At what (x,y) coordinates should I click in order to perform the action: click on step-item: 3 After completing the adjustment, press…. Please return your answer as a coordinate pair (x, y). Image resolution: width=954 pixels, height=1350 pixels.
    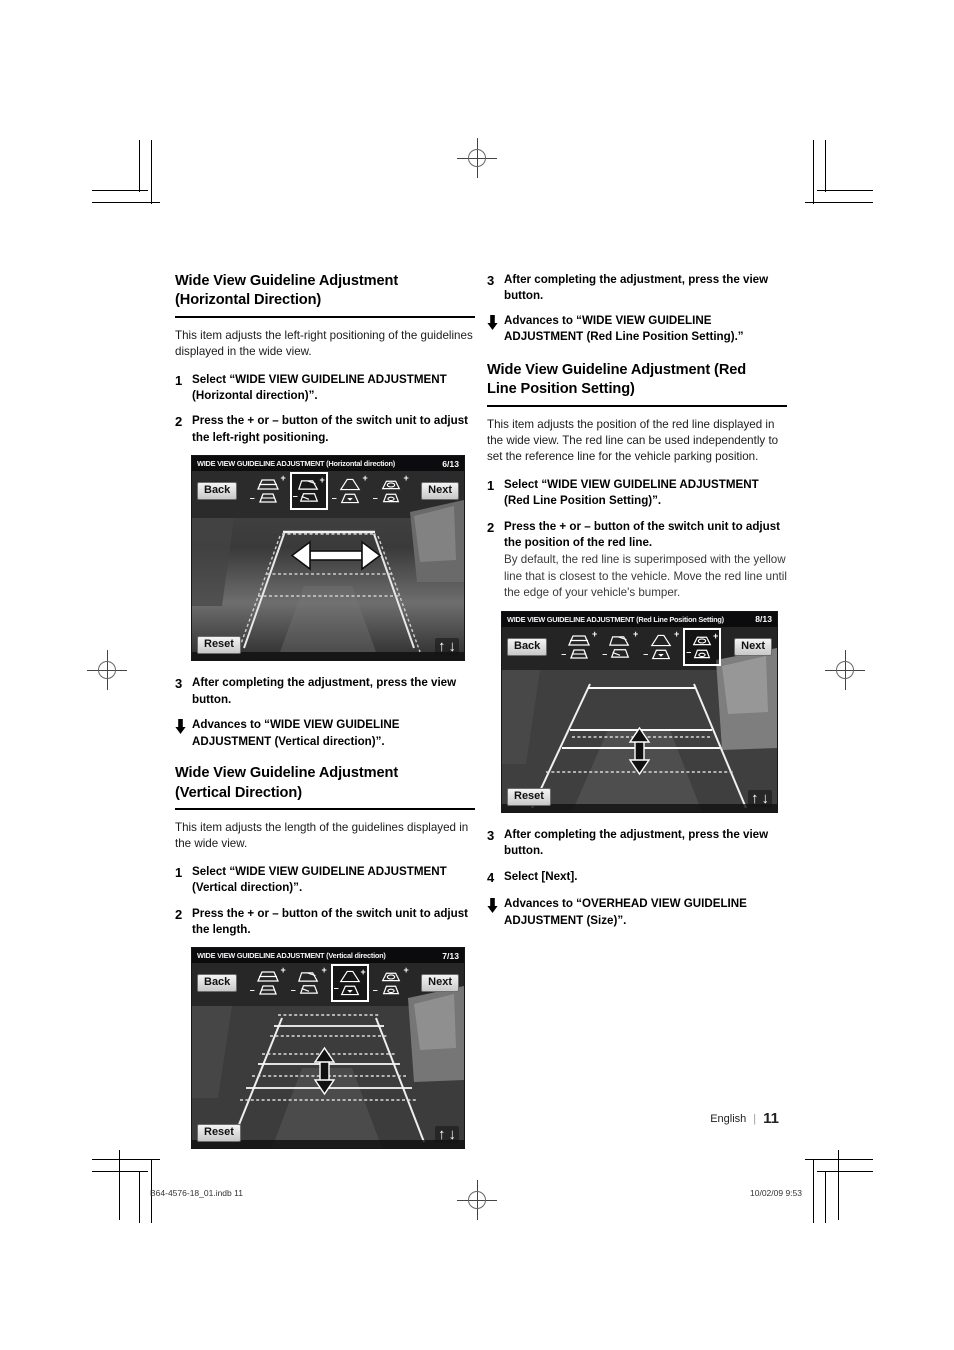
    Looking at the image, I should click on (325, 691).